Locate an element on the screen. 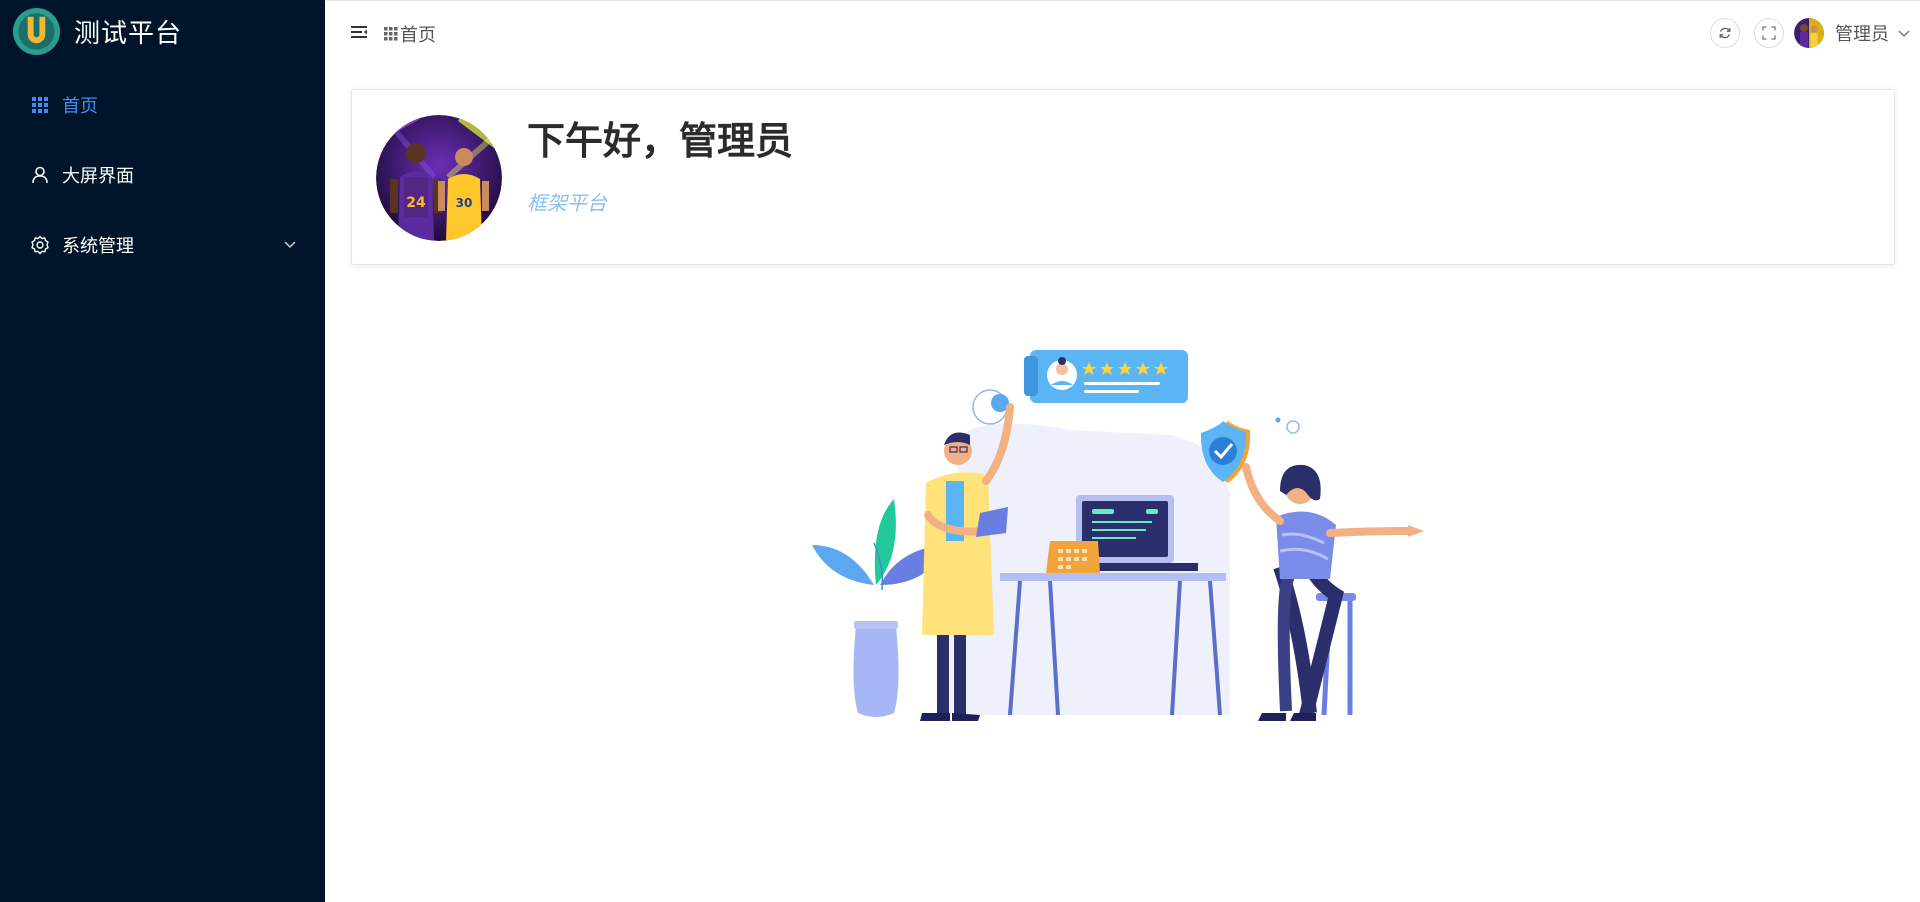 Image resolution: width=1920 pixels, height=902 pixels. fullscreen-button is located at coordinates (1769, 33).